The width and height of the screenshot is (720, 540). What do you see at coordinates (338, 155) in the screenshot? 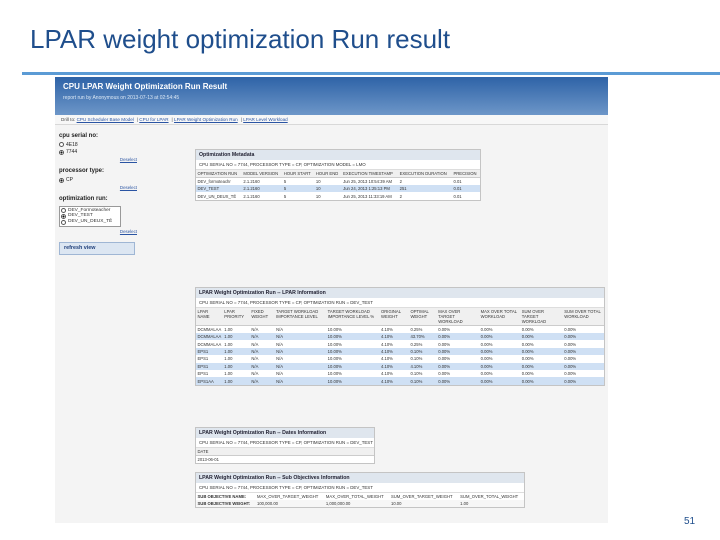
I see `panel-title: Optimization Metadata` at bounding box center [338, 155].